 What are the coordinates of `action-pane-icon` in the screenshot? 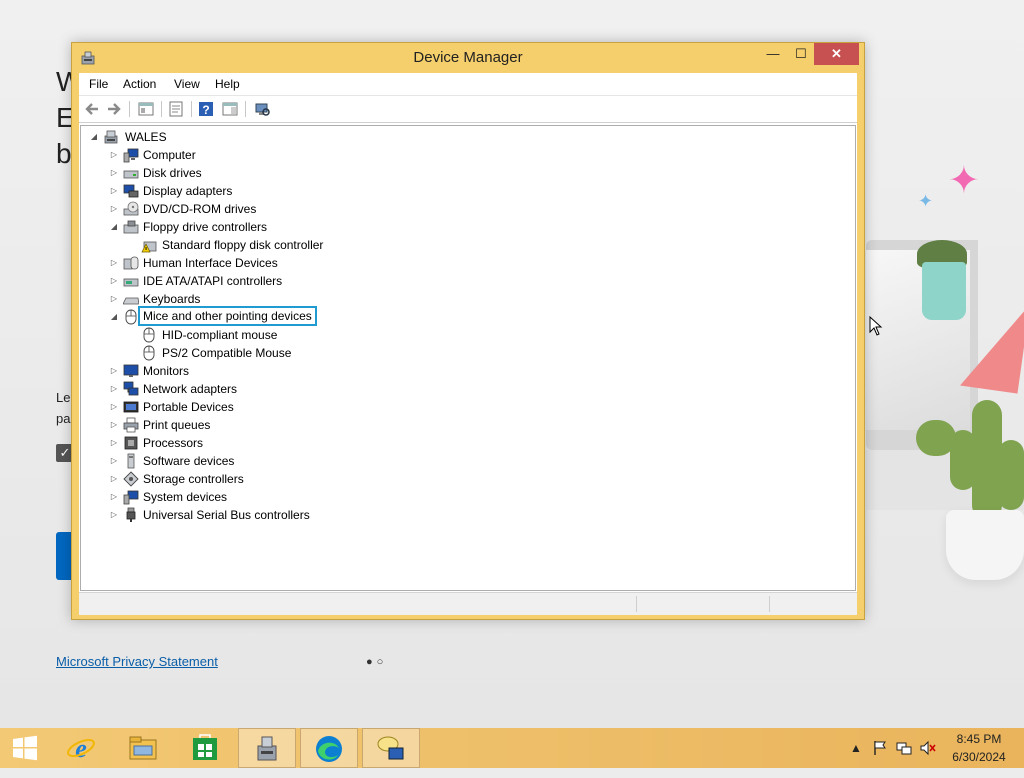 It's located at (230, 109).